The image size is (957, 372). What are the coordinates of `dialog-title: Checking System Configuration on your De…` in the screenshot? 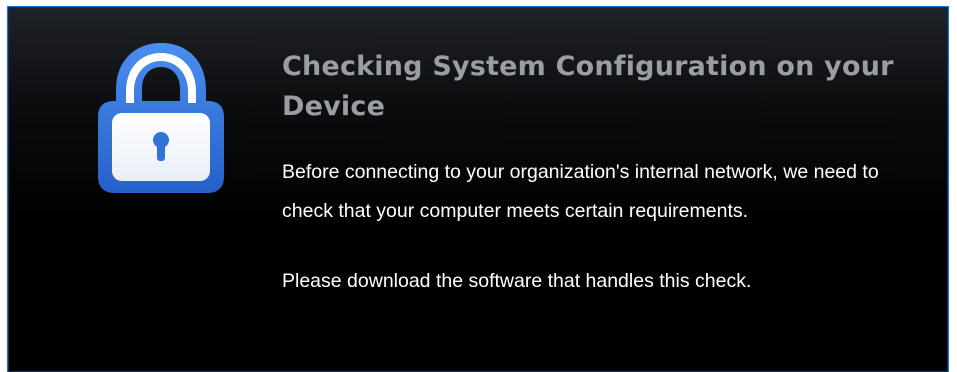 It's located at (588, 86).